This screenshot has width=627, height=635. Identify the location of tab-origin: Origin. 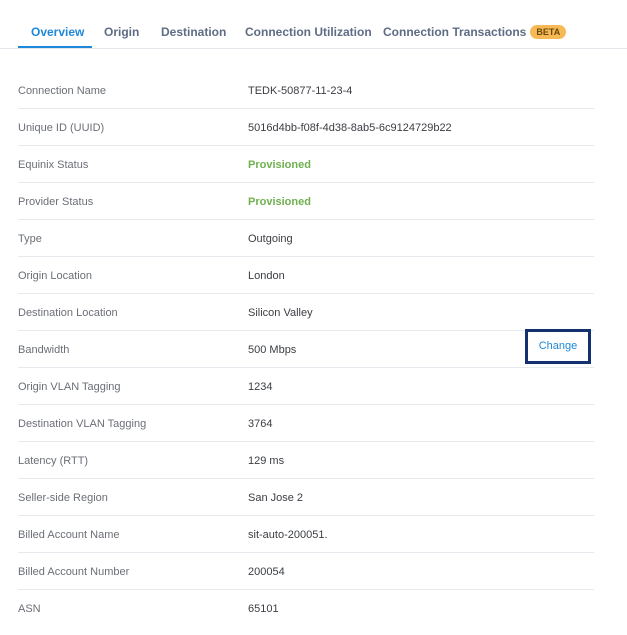
(121, 23).